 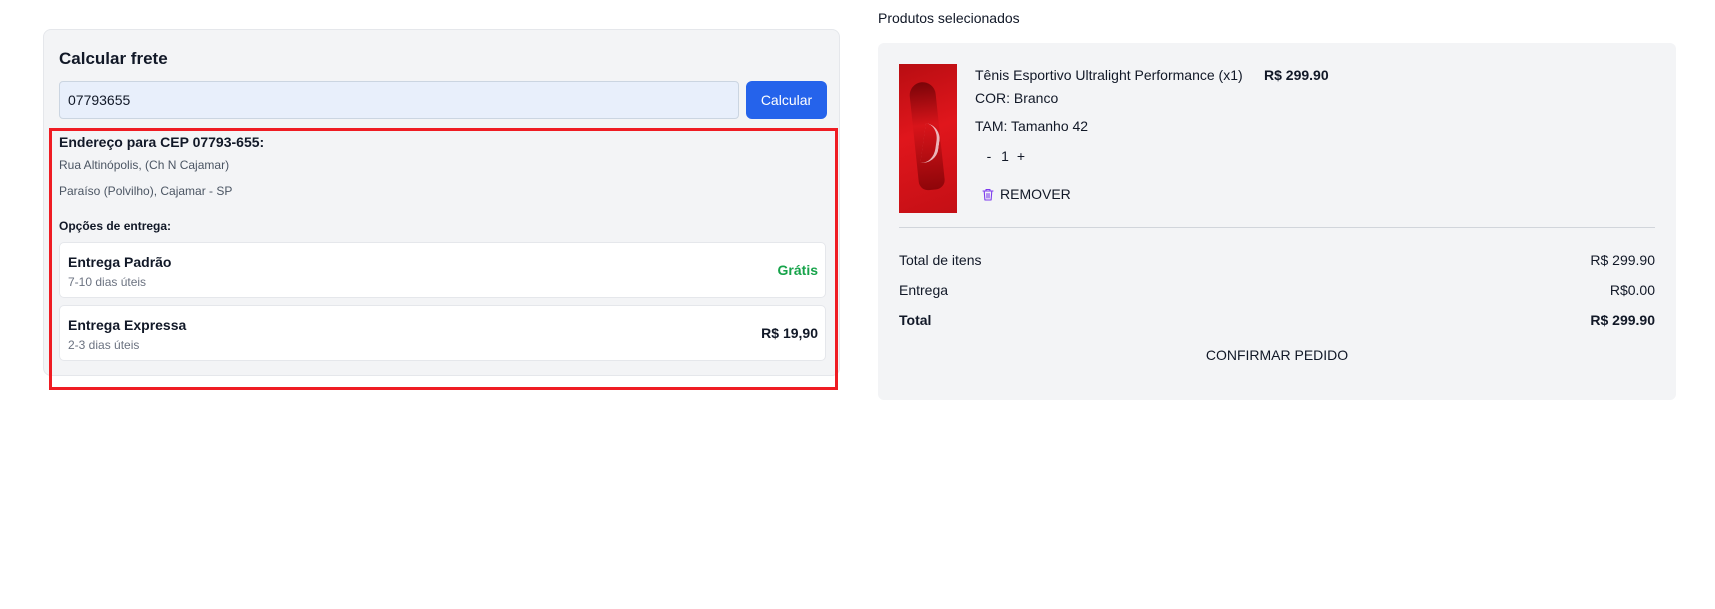 I want to click on delivery-option-eta: 7-10 dias úteis, so click(x=107, y=282).